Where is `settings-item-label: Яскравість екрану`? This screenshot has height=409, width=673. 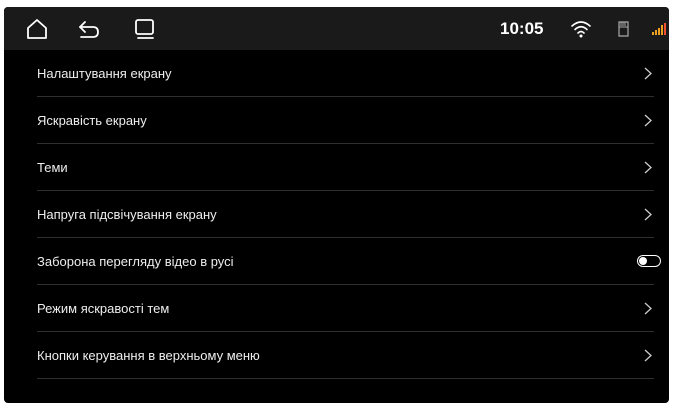
settings-item-label: Яскравість екрану is located at coordinates (92, 120).